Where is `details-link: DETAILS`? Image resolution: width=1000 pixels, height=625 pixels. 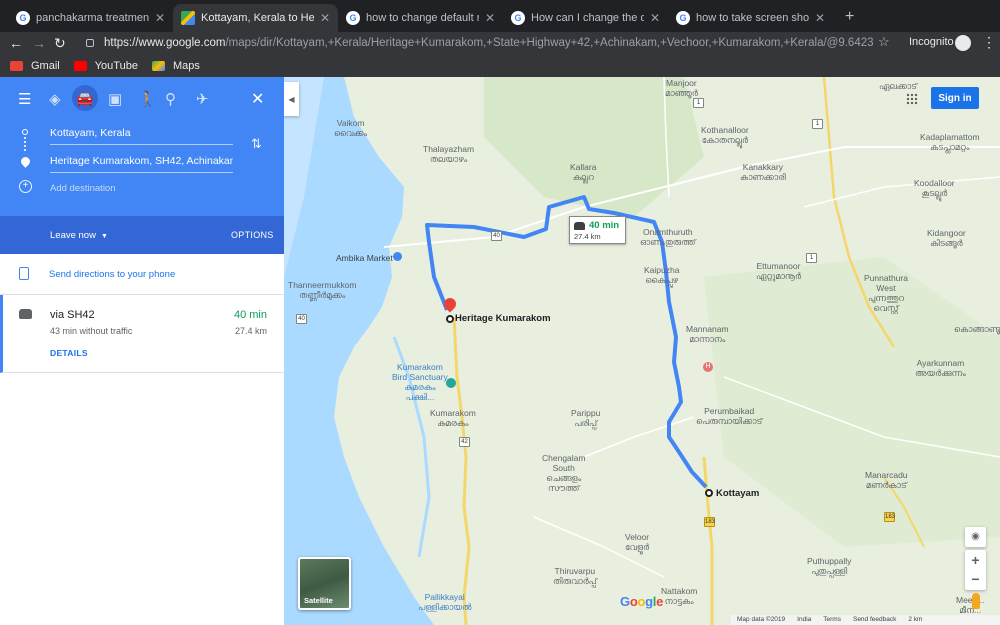 details-link: DETAILS is located at coordinates (69, 353).